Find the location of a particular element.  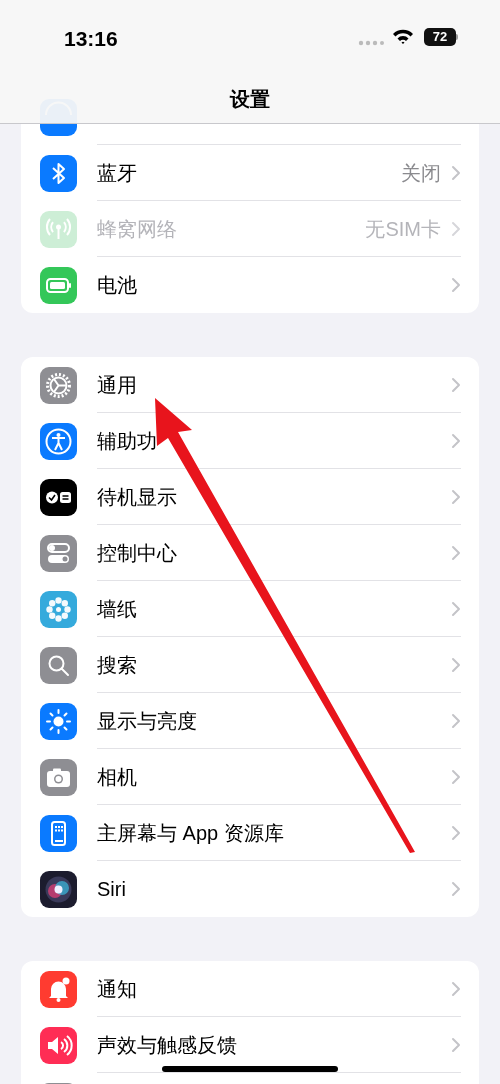

row-label: 蓝牙 is located at coordinates (117, 173).